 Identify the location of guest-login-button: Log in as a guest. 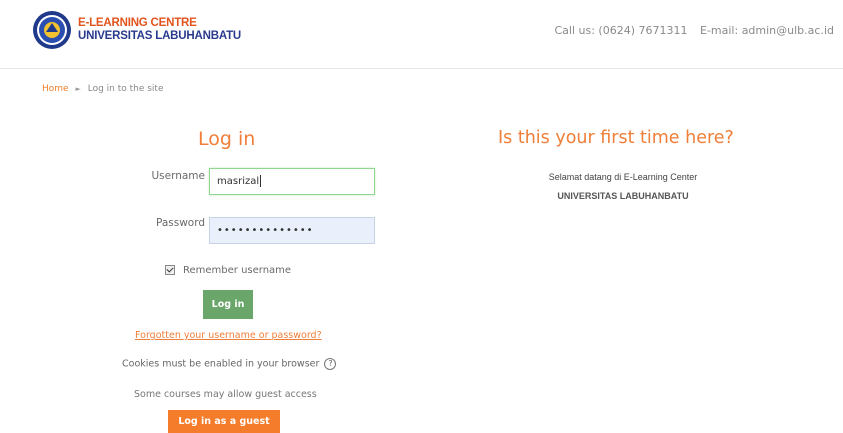
(224, 421).